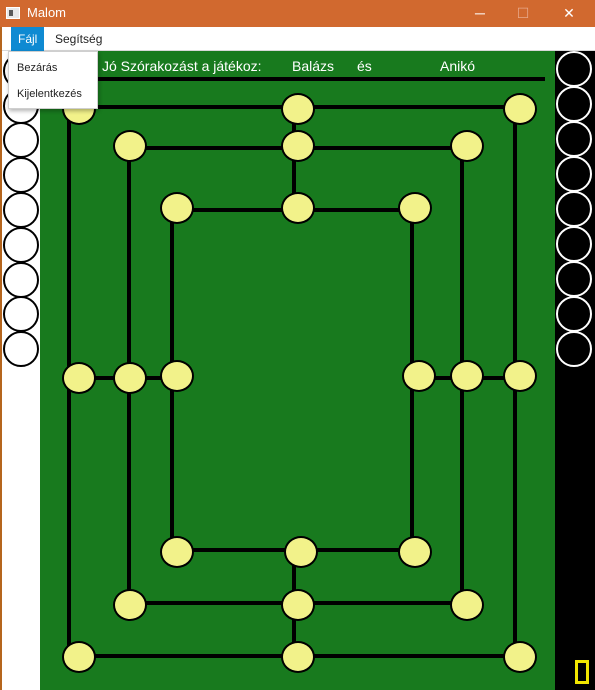 The width and height of the screenshot is (595, 690). I want to click on menu-item-close: Bezárás, so click(53, 68).